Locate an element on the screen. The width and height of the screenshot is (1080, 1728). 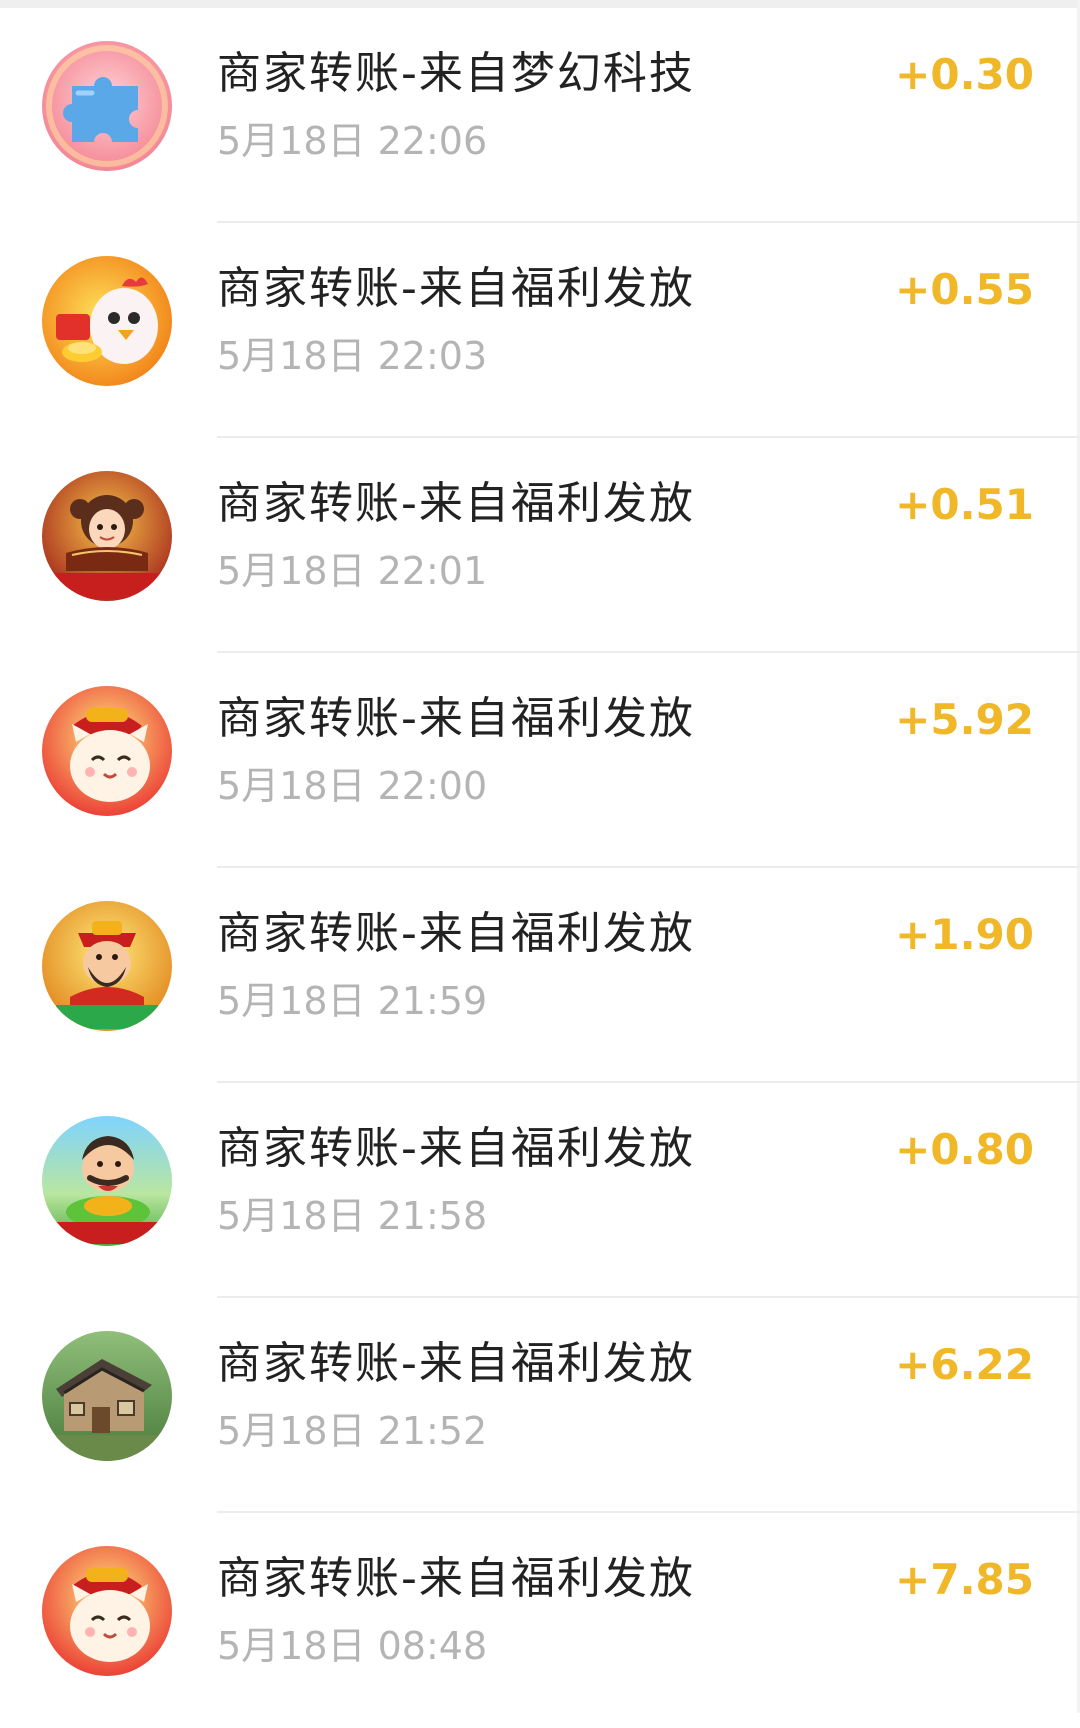
transaction-time: 5月18日 21:52 is located at coordinates (352, 1431).